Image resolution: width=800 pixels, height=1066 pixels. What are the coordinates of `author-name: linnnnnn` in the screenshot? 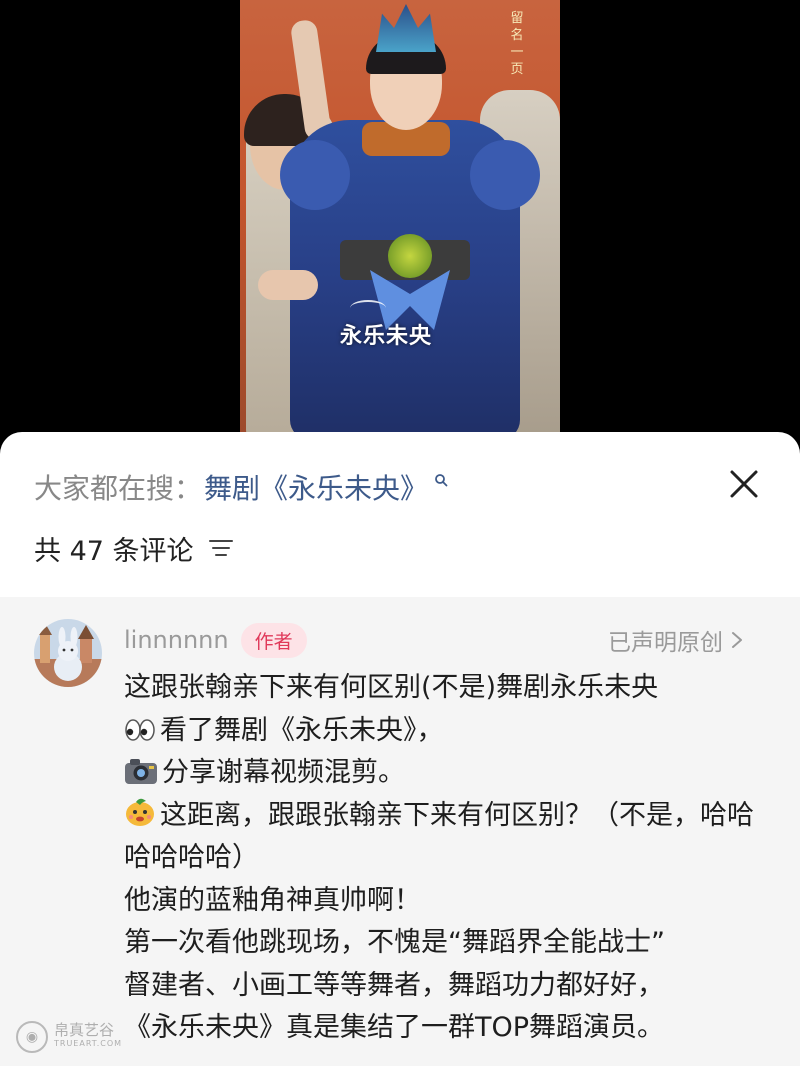 It's located at (176, 640).